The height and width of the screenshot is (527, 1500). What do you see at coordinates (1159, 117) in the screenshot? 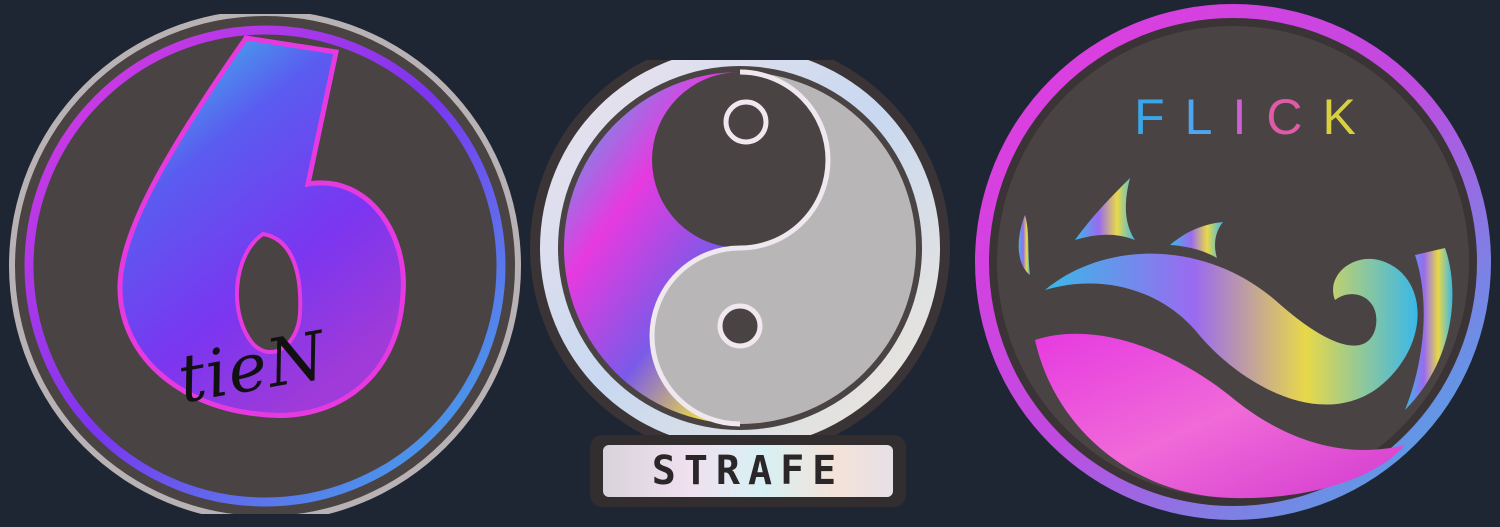
I see `flick-letter: F` at bounding box center [1159, 117].